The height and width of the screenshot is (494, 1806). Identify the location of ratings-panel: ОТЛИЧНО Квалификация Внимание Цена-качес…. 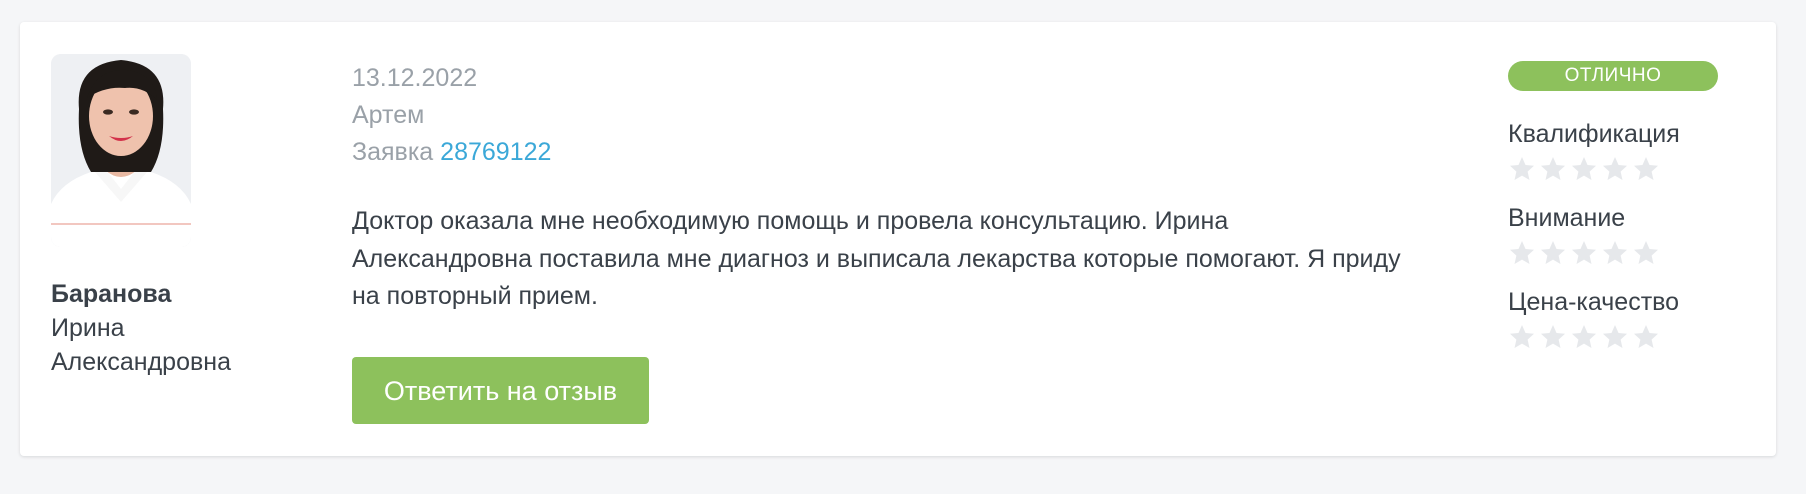
(1623, 207).